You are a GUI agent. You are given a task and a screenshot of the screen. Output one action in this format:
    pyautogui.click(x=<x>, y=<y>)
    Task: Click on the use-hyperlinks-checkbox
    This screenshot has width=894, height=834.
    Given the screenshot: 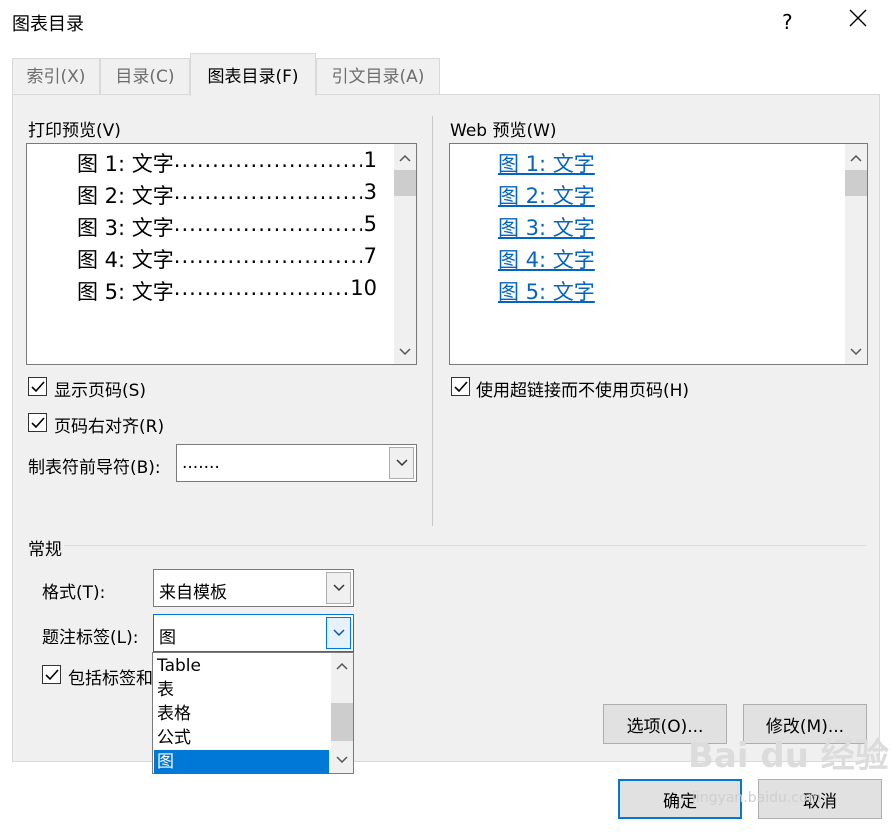 What is the action you would take?
    pyautogui.click(x=460, y=386)
    